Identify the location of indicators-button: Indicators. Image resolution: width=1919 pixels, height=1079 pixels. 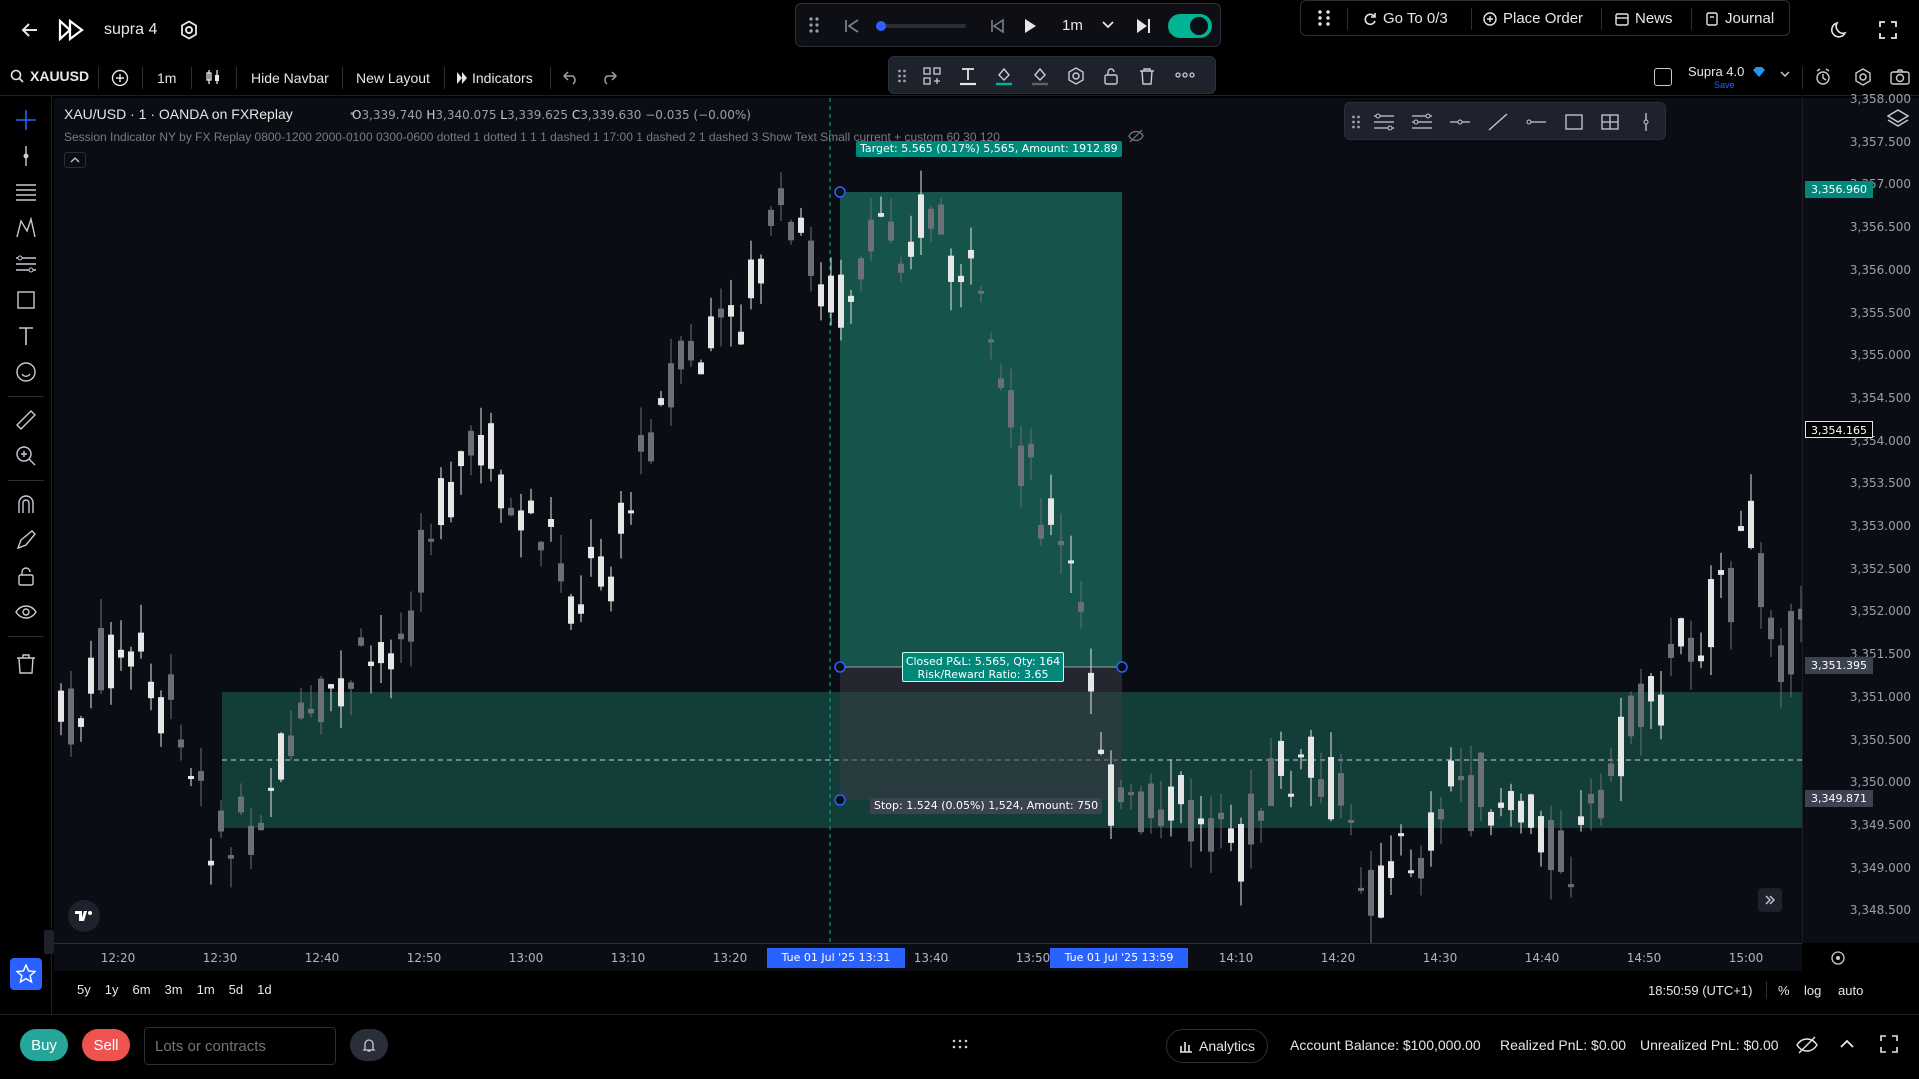
(494, 78).